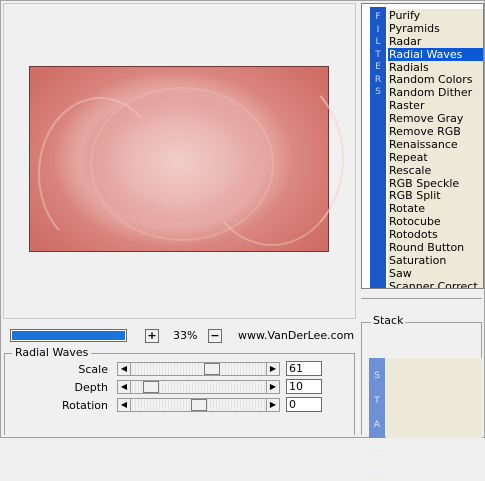 The image size is (485, 481). I want to click on filter-item: RGB Split, so click(435, 196).